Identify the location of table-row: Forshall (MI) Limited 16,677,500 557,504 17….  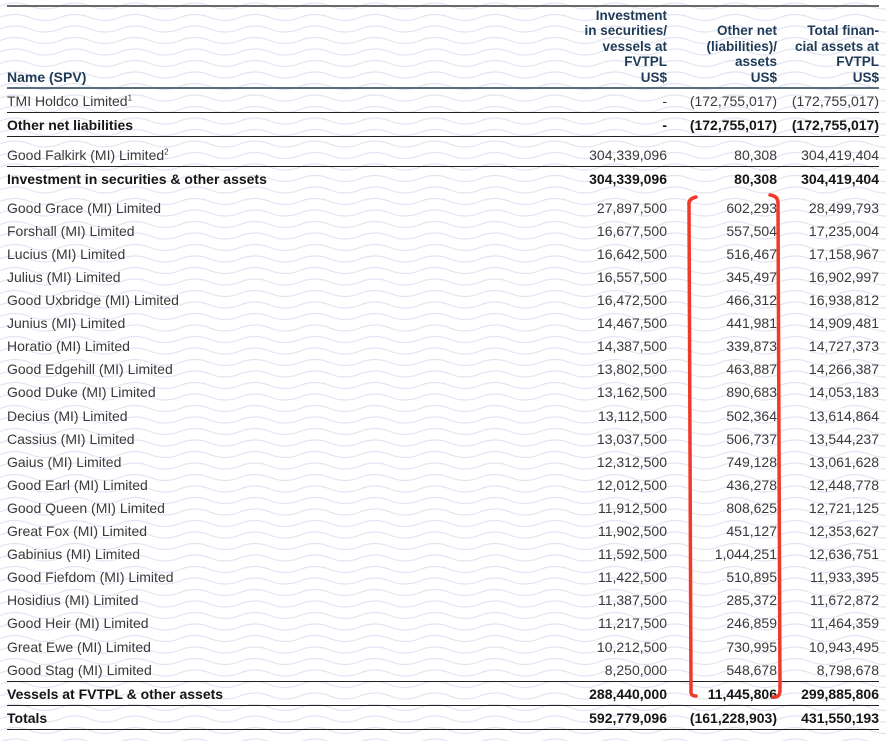
(443, 230).